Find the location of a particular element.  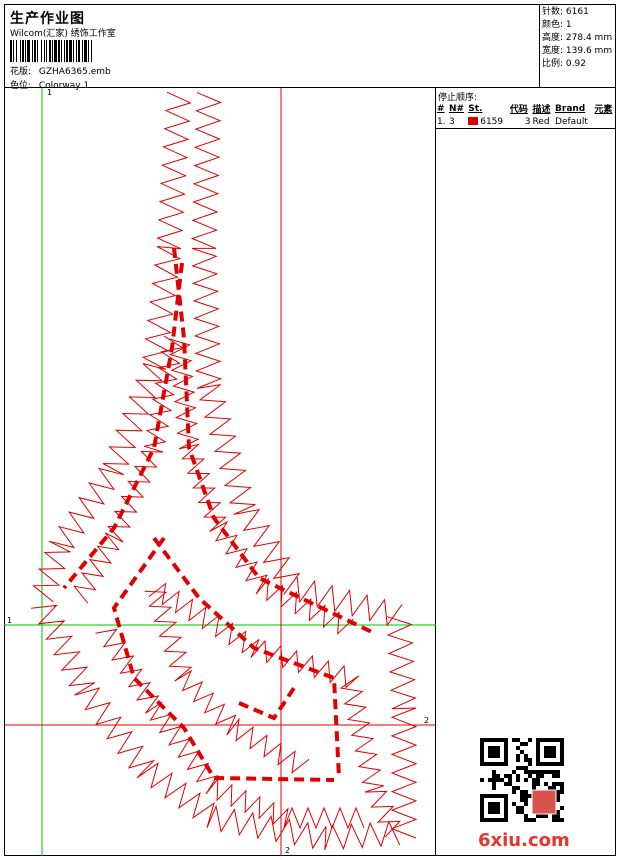

col-st: St. is located at coordinates (475, 108).